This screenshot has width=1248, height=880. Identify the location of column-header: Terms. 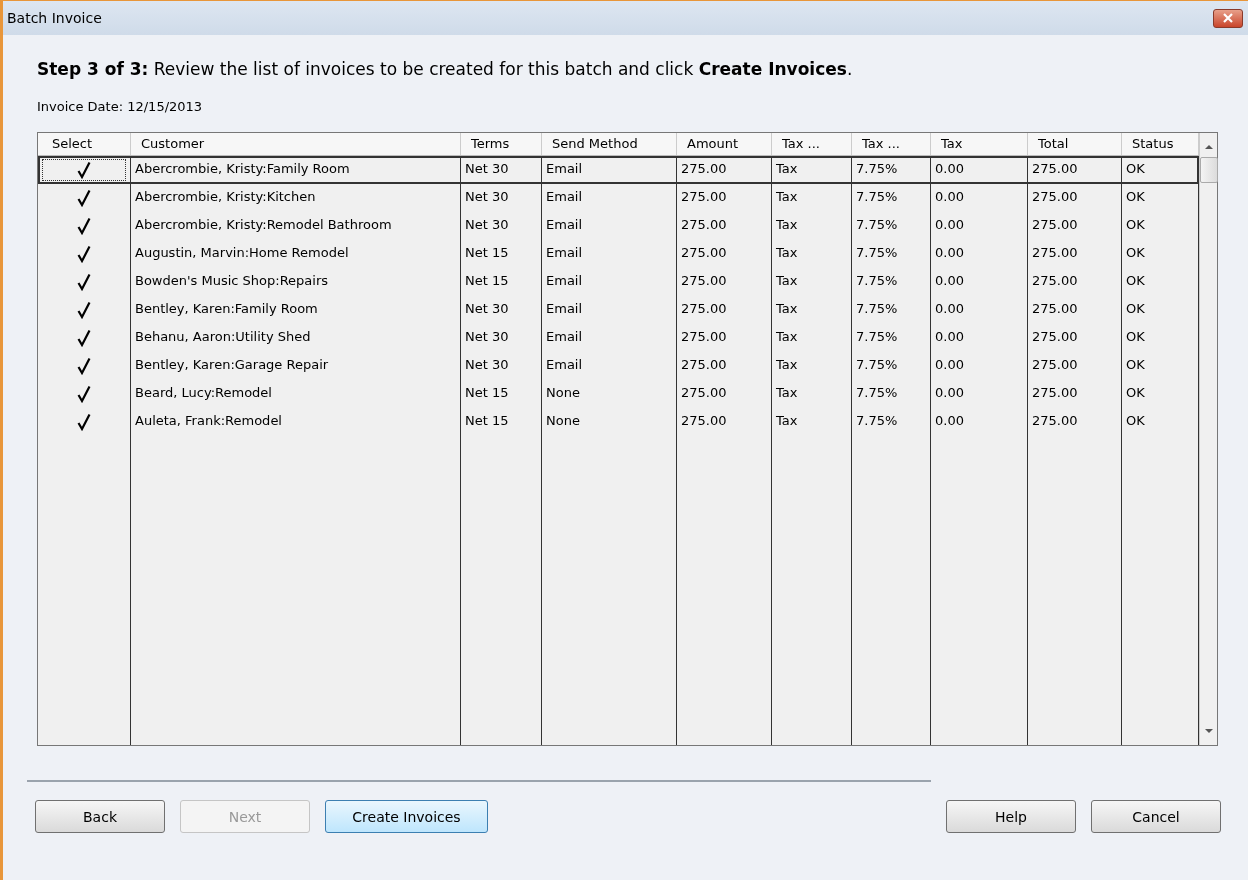
(501, 144).